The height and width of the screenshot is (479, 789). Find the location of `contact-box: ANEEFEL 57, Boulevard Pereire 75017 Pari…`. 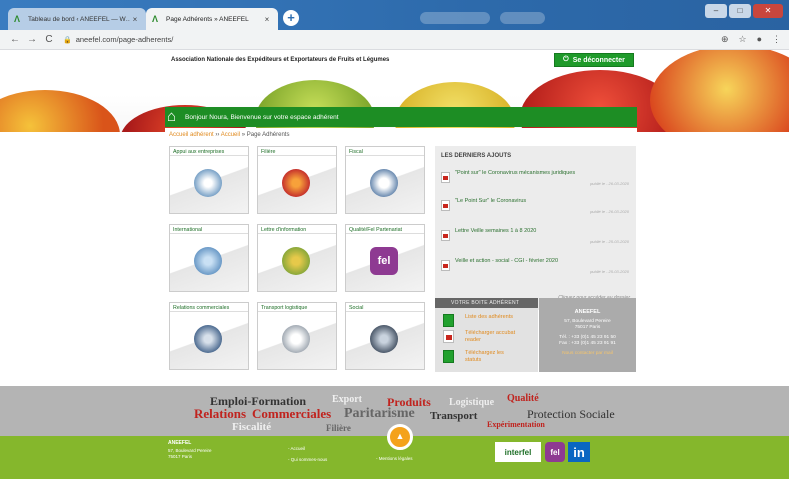

contact-box: ANEEFEL 57, Boulevard Pereire 75017 Pari… is located at coordinates (587, 335).